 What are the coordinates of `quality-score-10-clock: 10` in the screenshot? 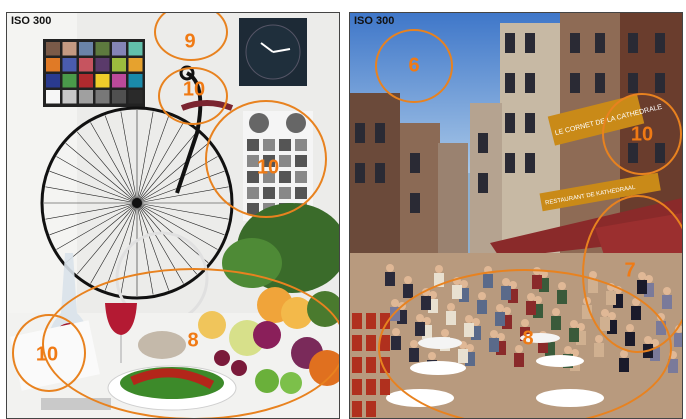 It's located at (194, 89).